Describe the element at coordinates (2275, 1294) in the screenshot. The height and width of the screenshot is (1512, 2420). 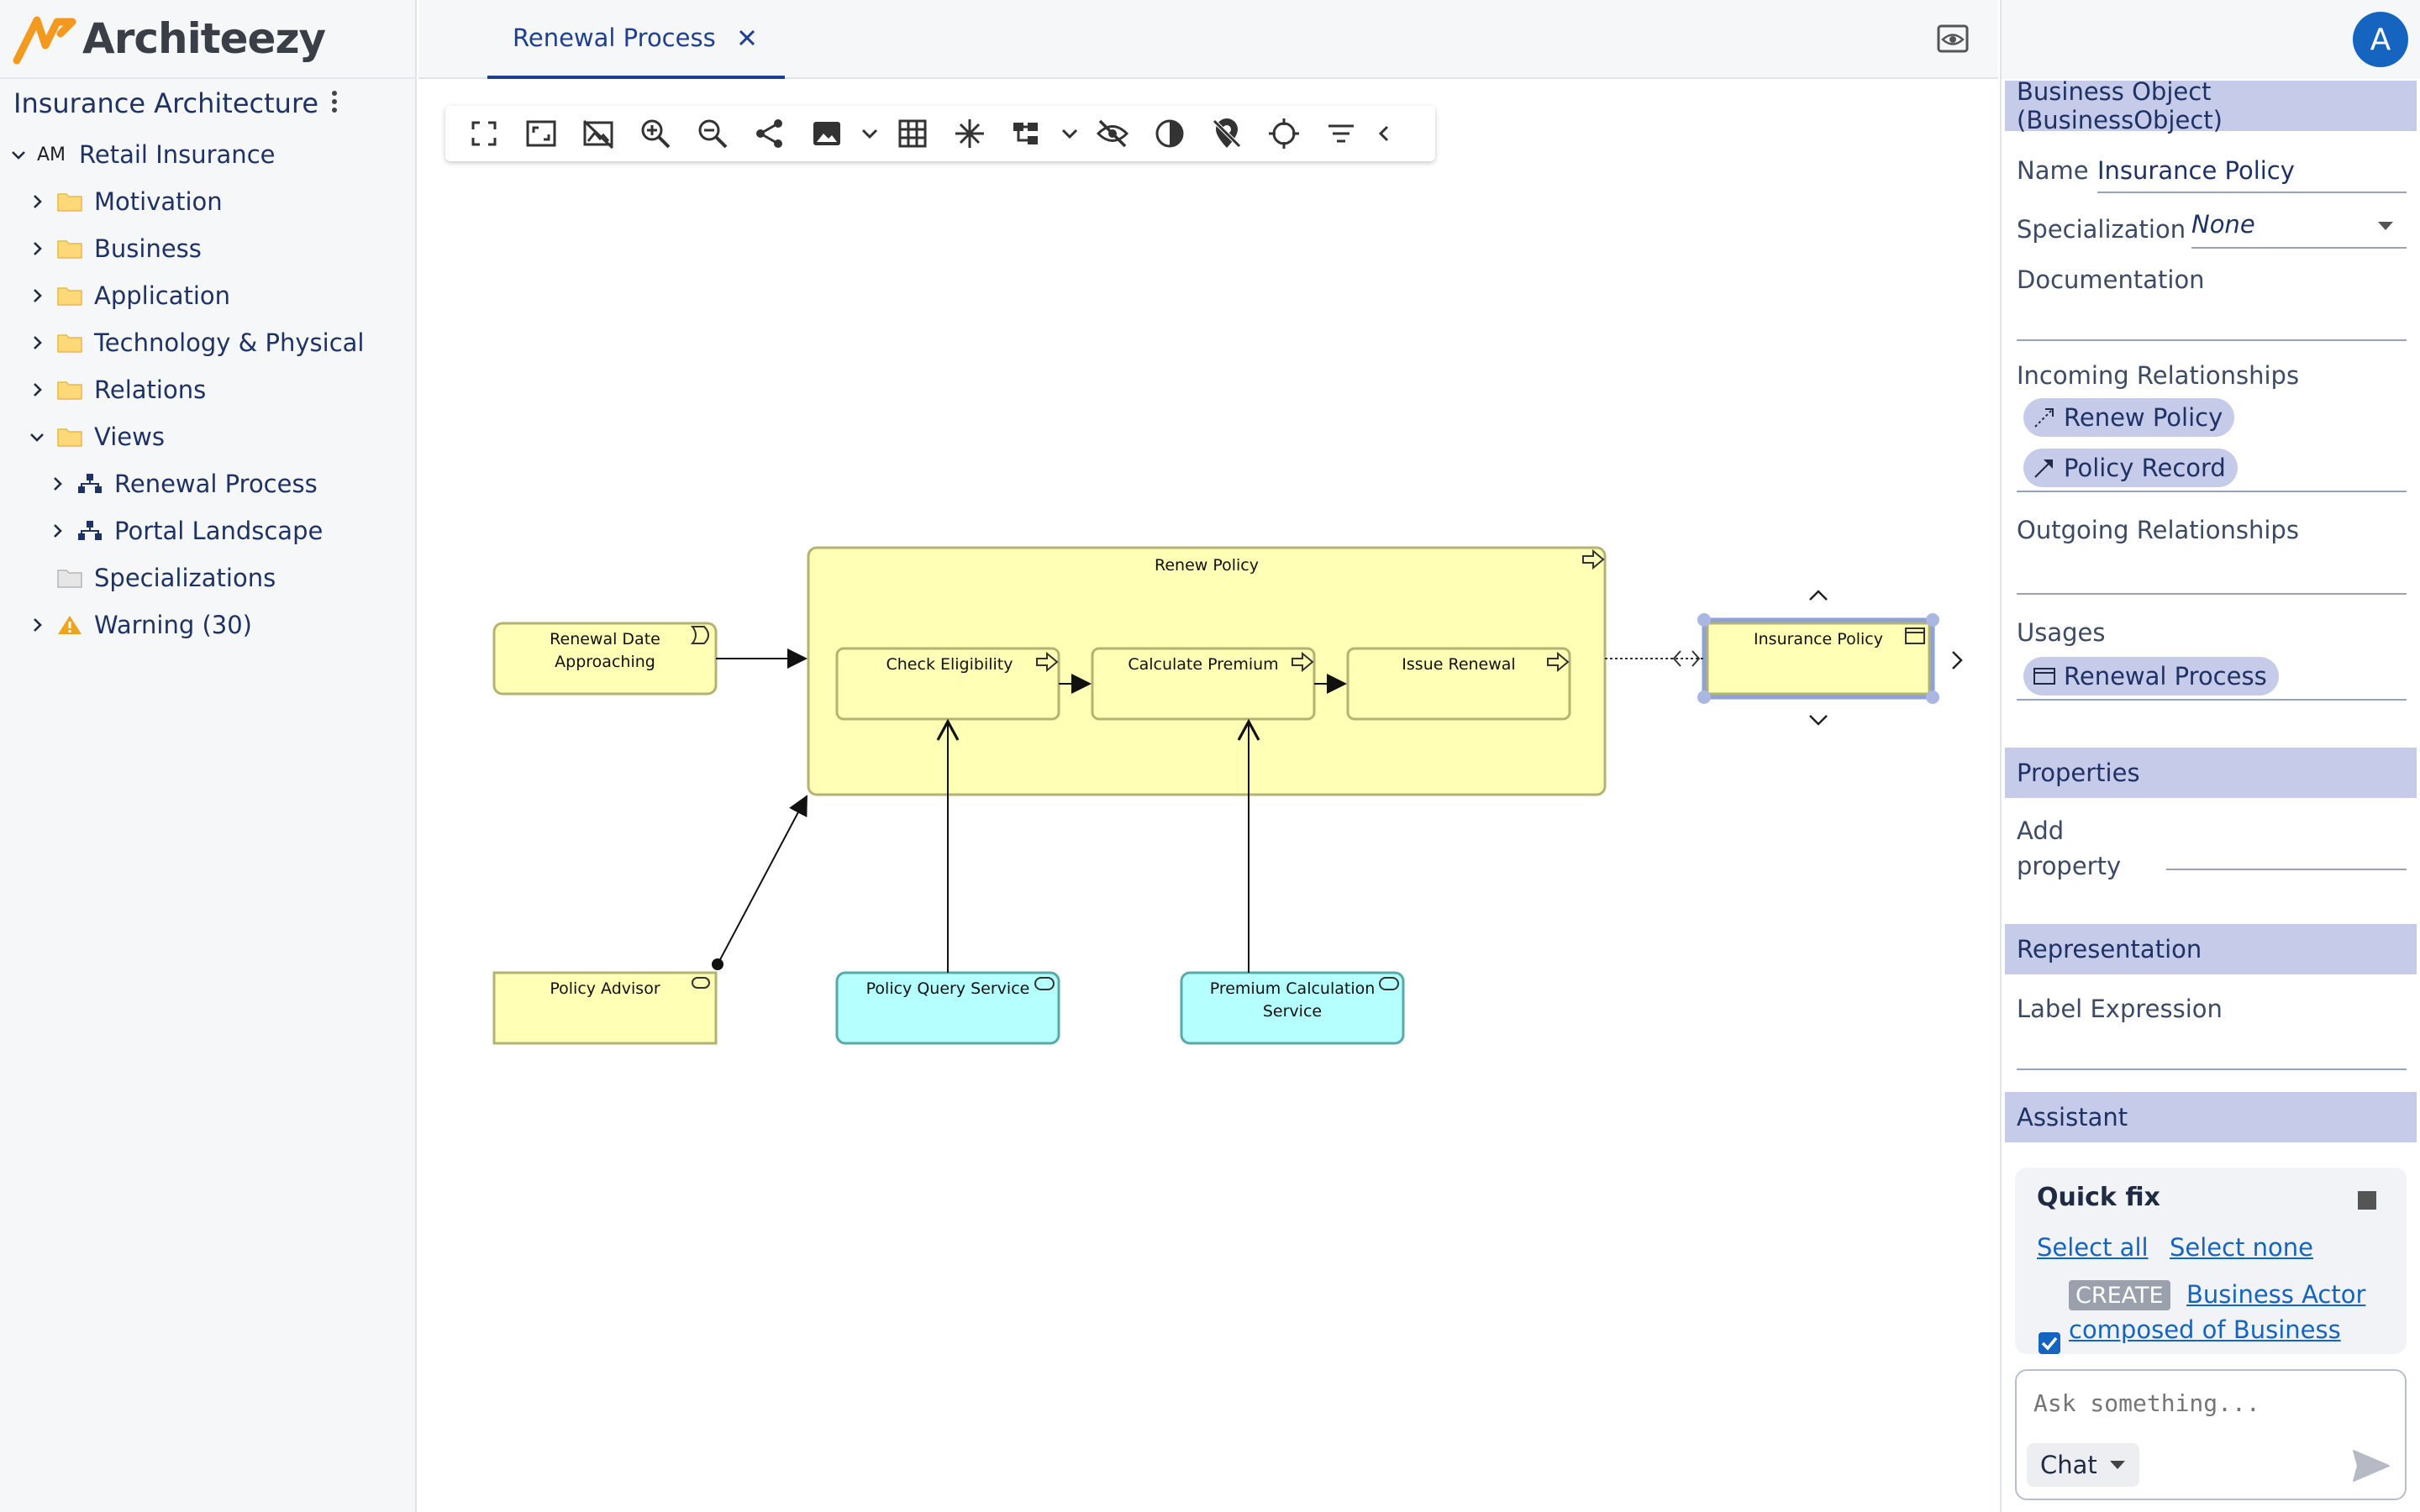
I see `fix-link-line1: Business Actor` at that location.